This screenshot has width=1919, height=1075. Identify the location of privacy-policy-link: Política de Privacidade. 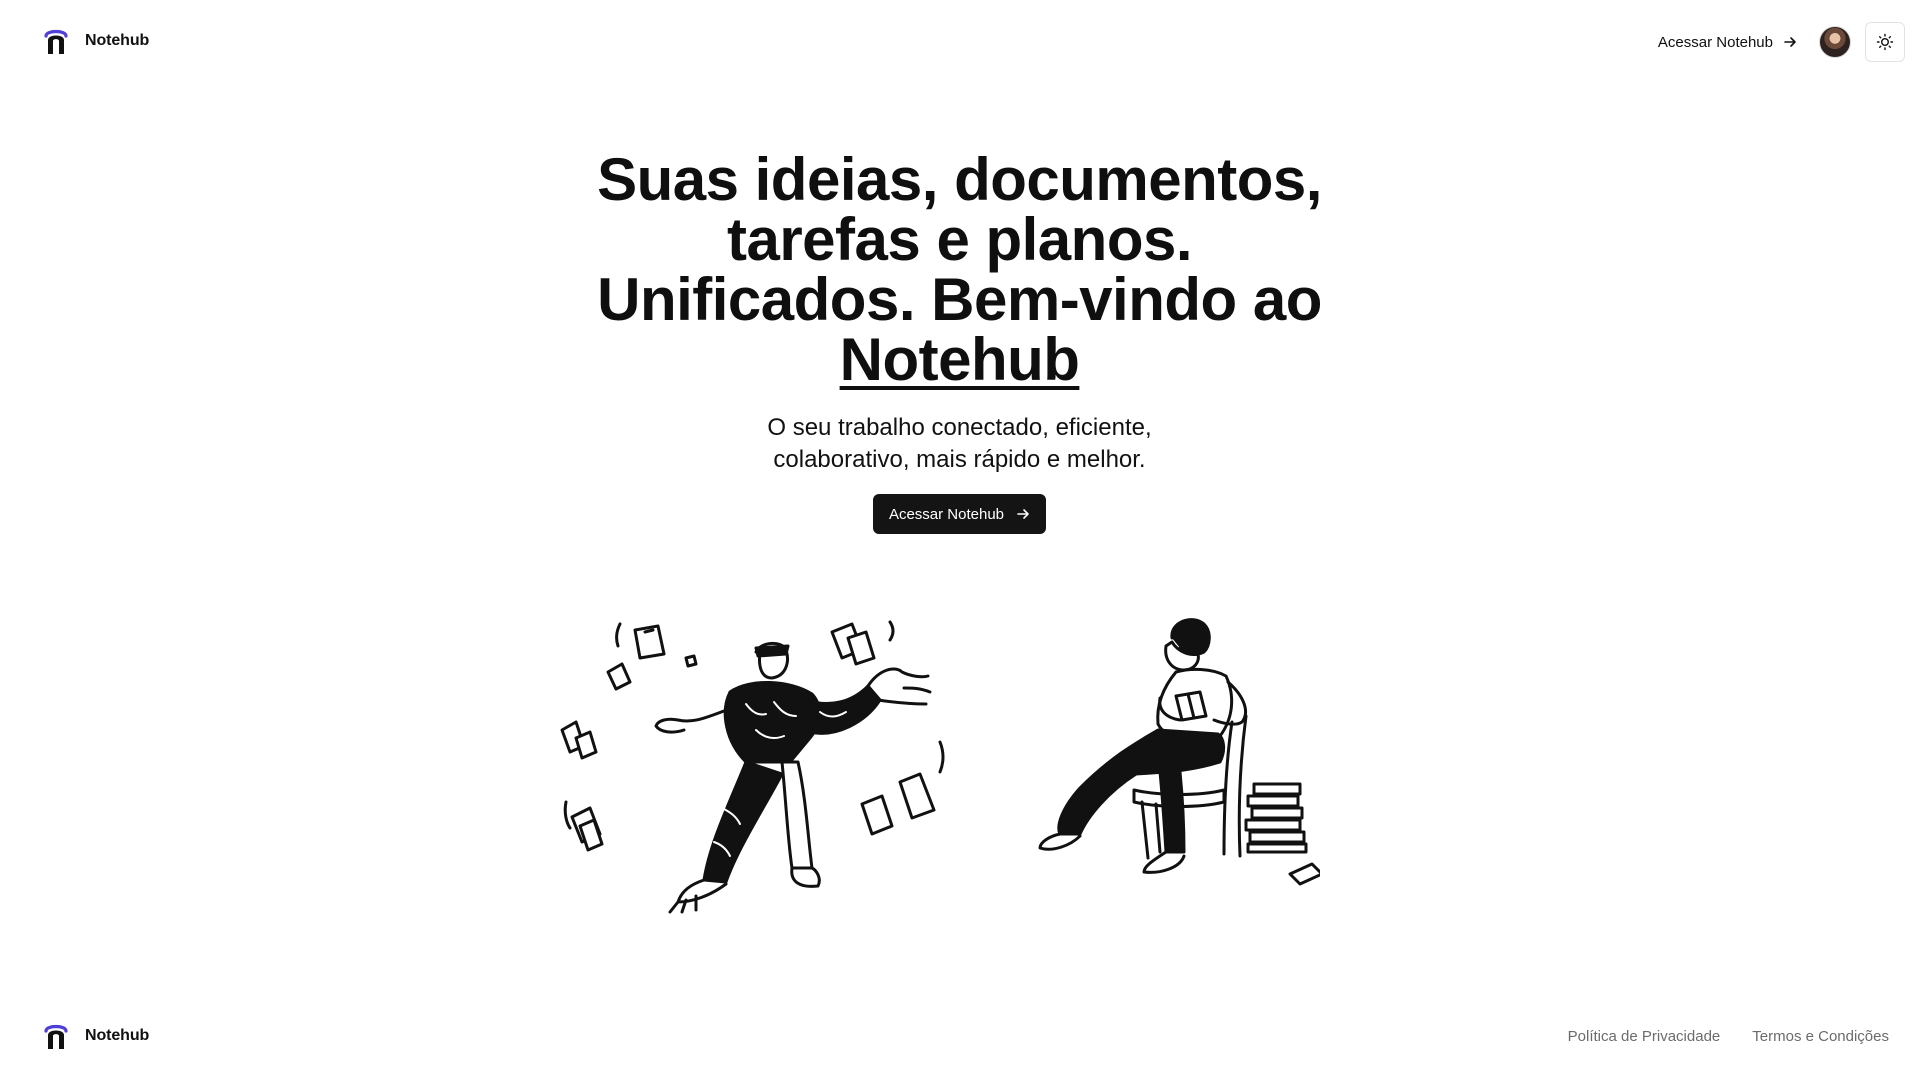
(1644, 1036).